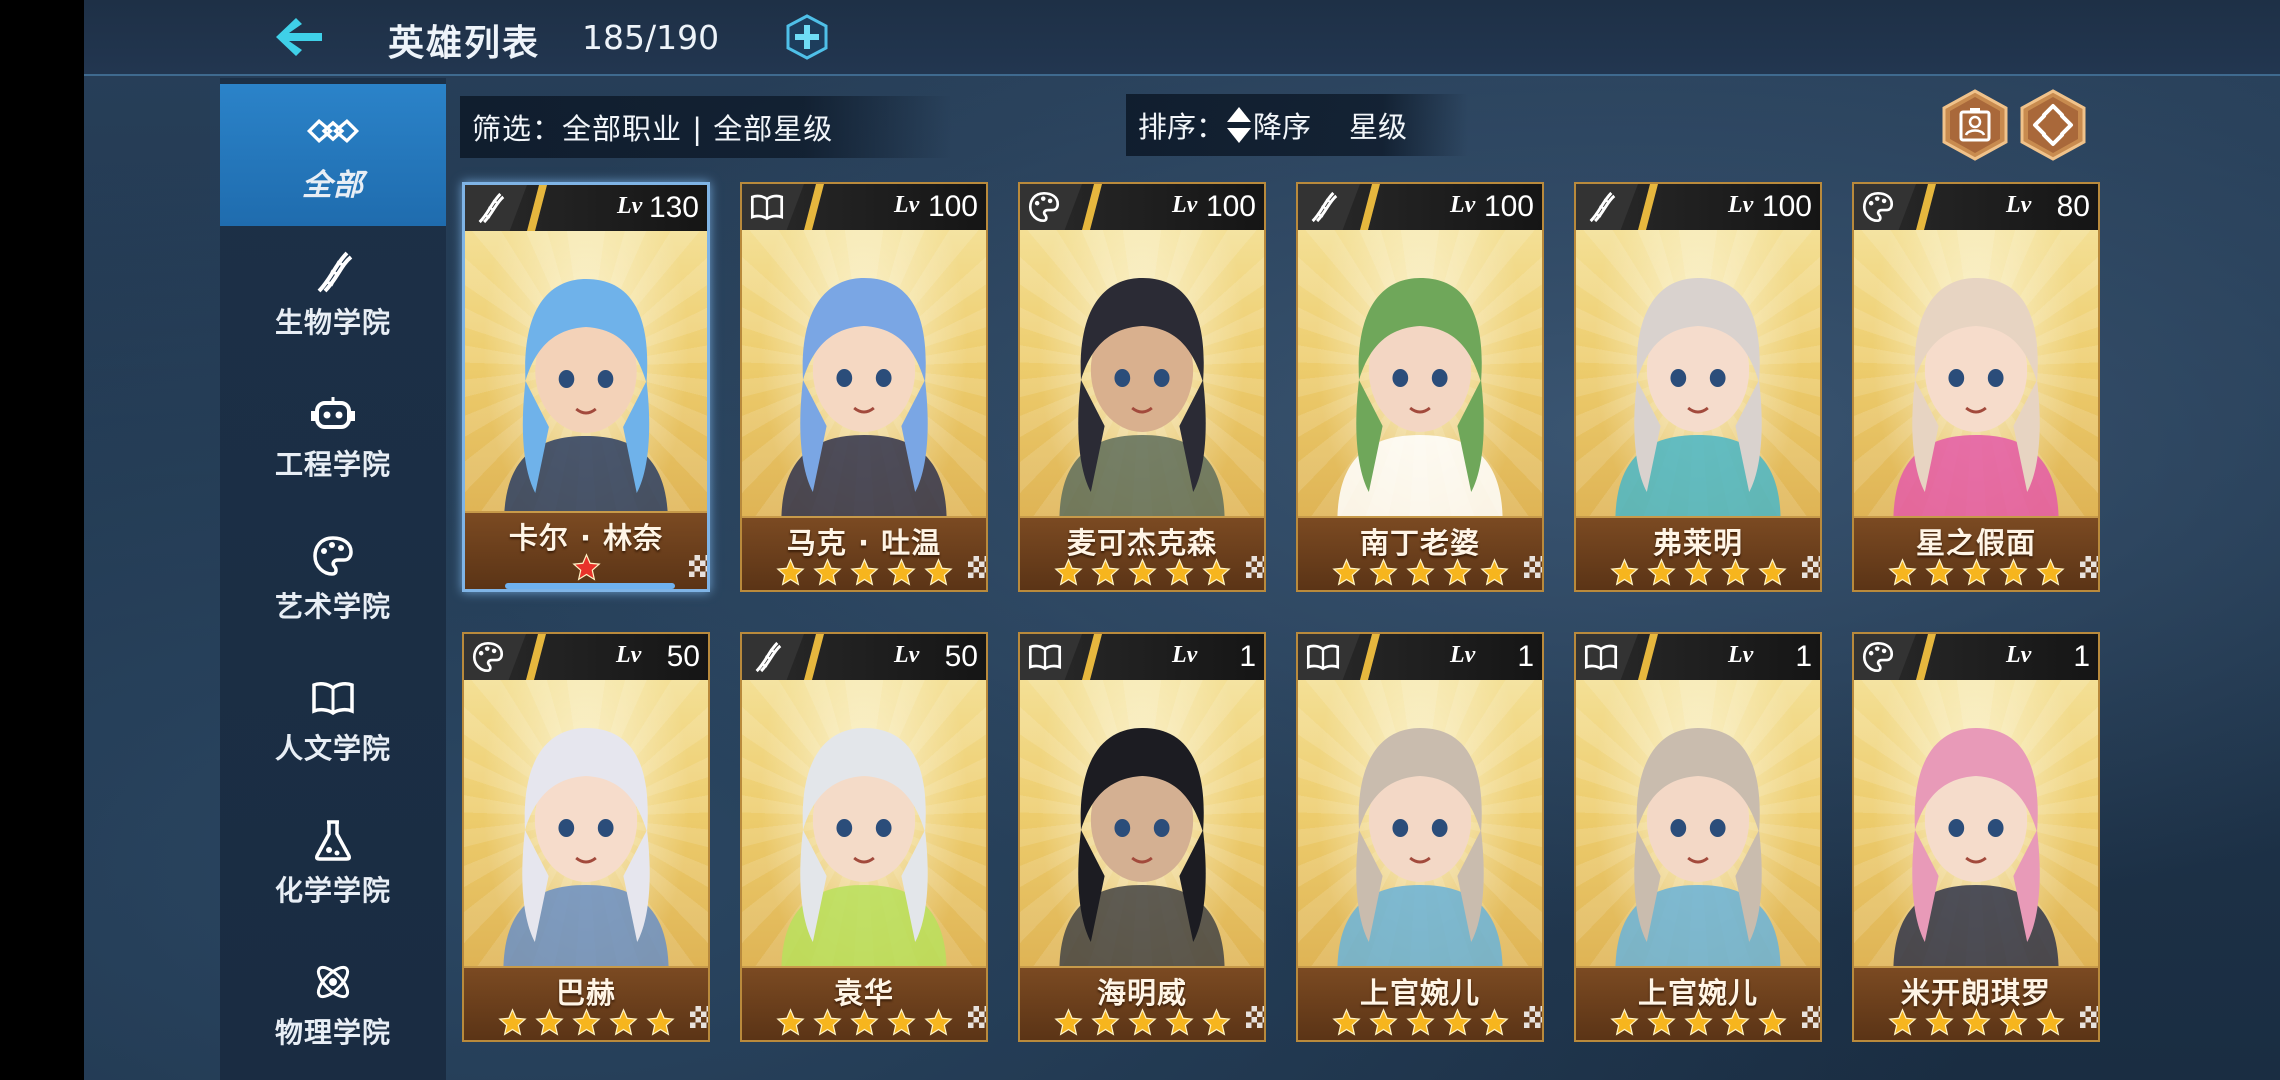 This screenshot has height=1080, width=2280. Describe the element at coordinates (1142, 657) in the screenshot. I see `card-header: Lv 1` at that location.